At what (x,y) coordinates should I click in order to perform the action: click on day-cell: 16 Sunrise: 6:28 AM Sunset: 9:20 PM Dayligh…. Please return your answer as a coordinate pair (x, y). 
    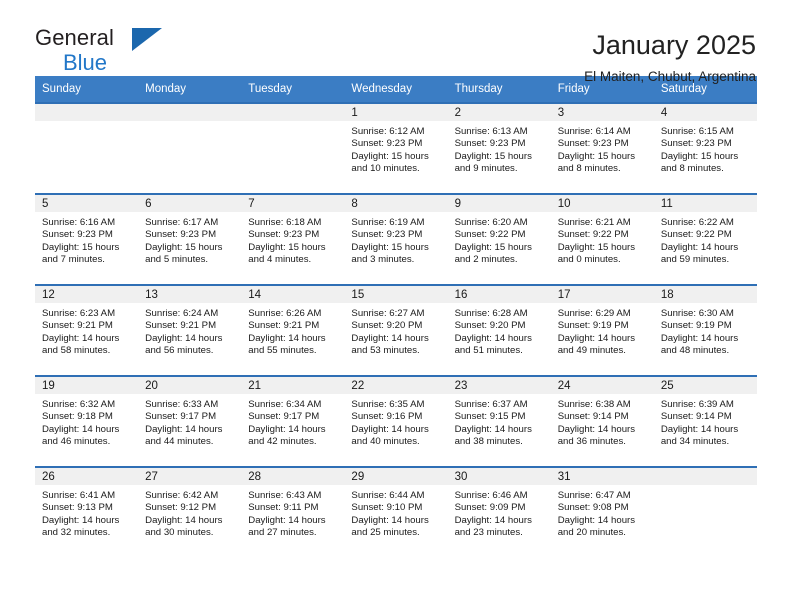
    Looking at the image, I should click on (499, 330).